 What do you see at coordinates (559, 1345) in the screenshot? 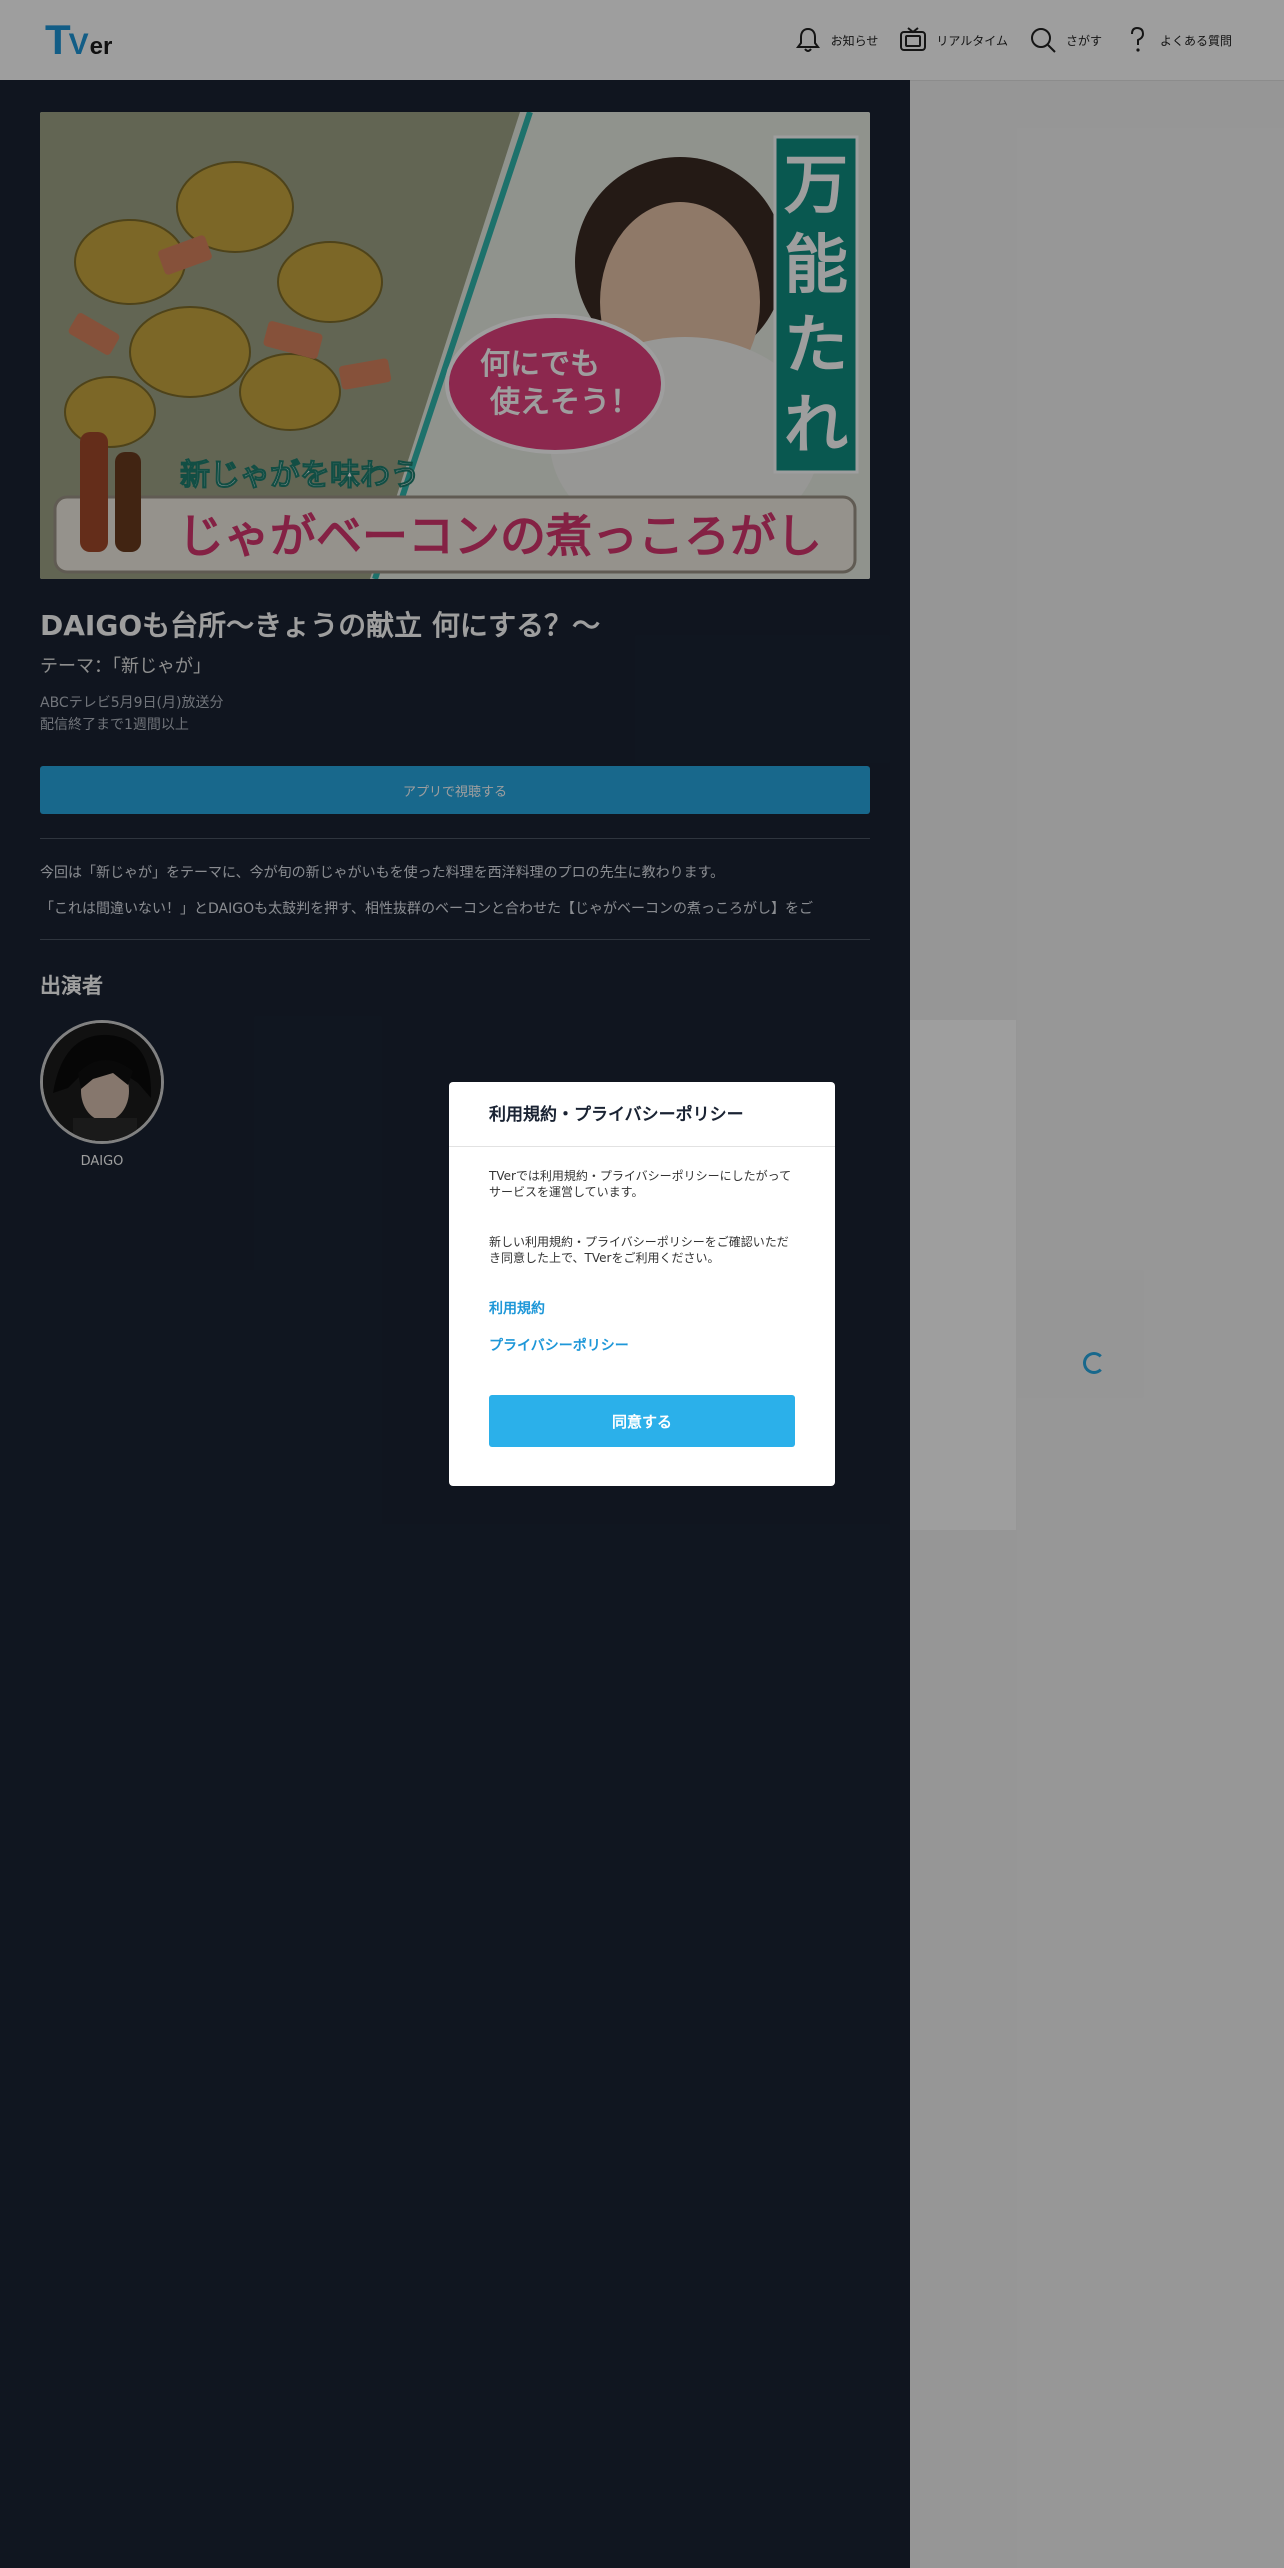
I see `privacy-policy-link: プライバシーポリシー` at bounding box center [559, 1345].